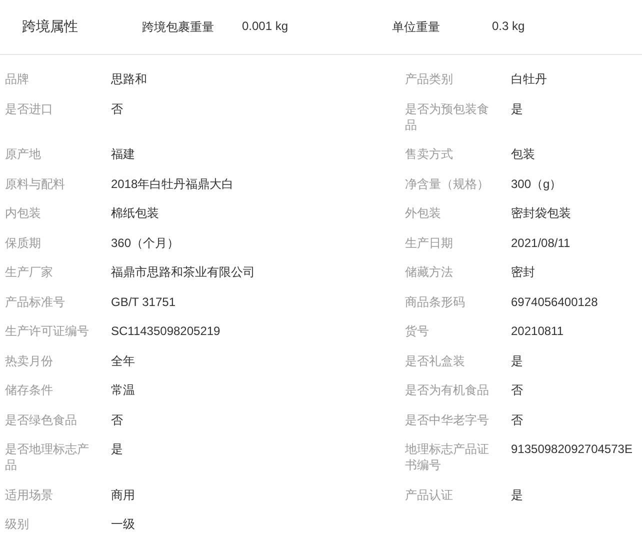  I want to click on attribute-value: 20210811, so click(537, 331).